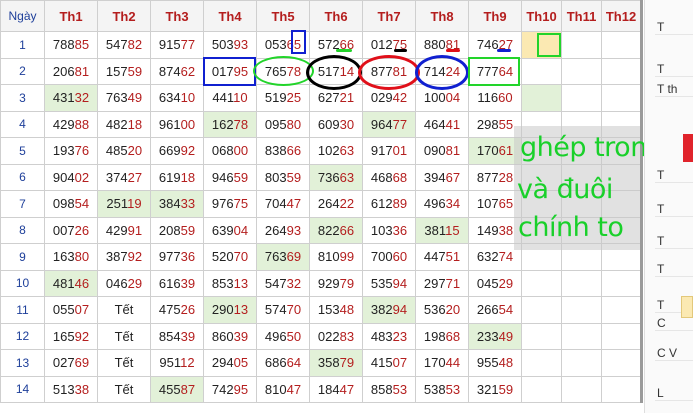 This screenshot has width=693, height=413. I want to click on result-head-digits: 669, so click(169, 151).